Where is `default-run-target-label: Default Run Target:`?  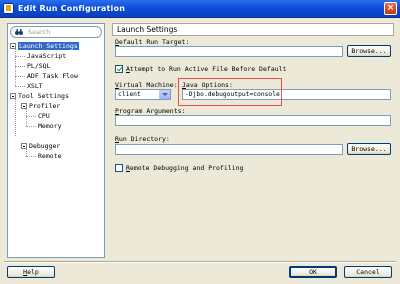
default-run-target-label: Default Run Target: is located at coordinates (152, 42).